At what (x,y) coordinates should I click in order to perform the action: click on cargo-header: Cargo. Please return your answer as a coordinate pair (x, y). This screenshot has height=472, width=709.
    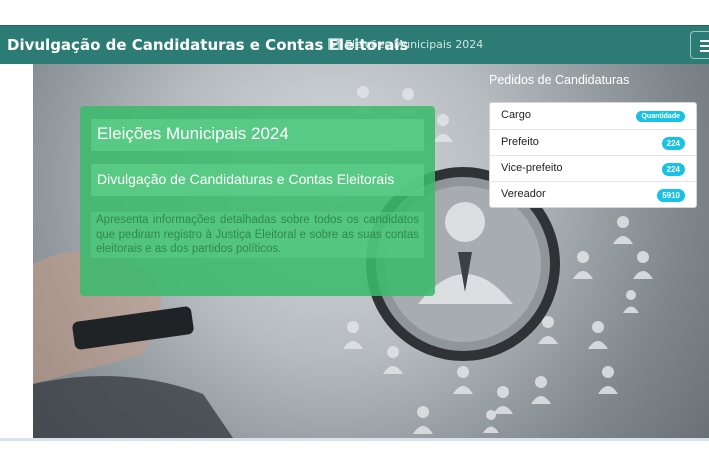
    Looking at the image, I should click on (516, 115).